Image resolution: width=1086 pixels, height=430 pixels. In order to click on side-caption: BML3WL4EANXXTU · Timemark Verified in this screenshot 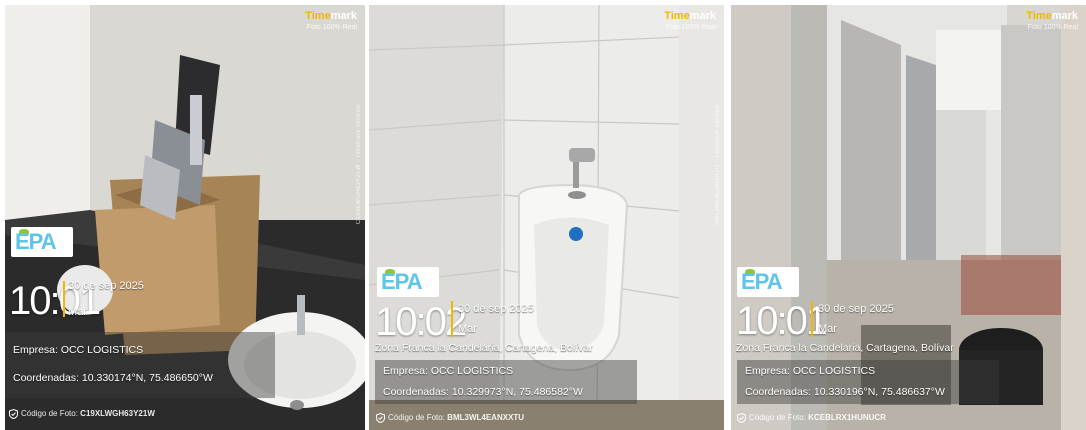, I will do `click(718, 165)`.